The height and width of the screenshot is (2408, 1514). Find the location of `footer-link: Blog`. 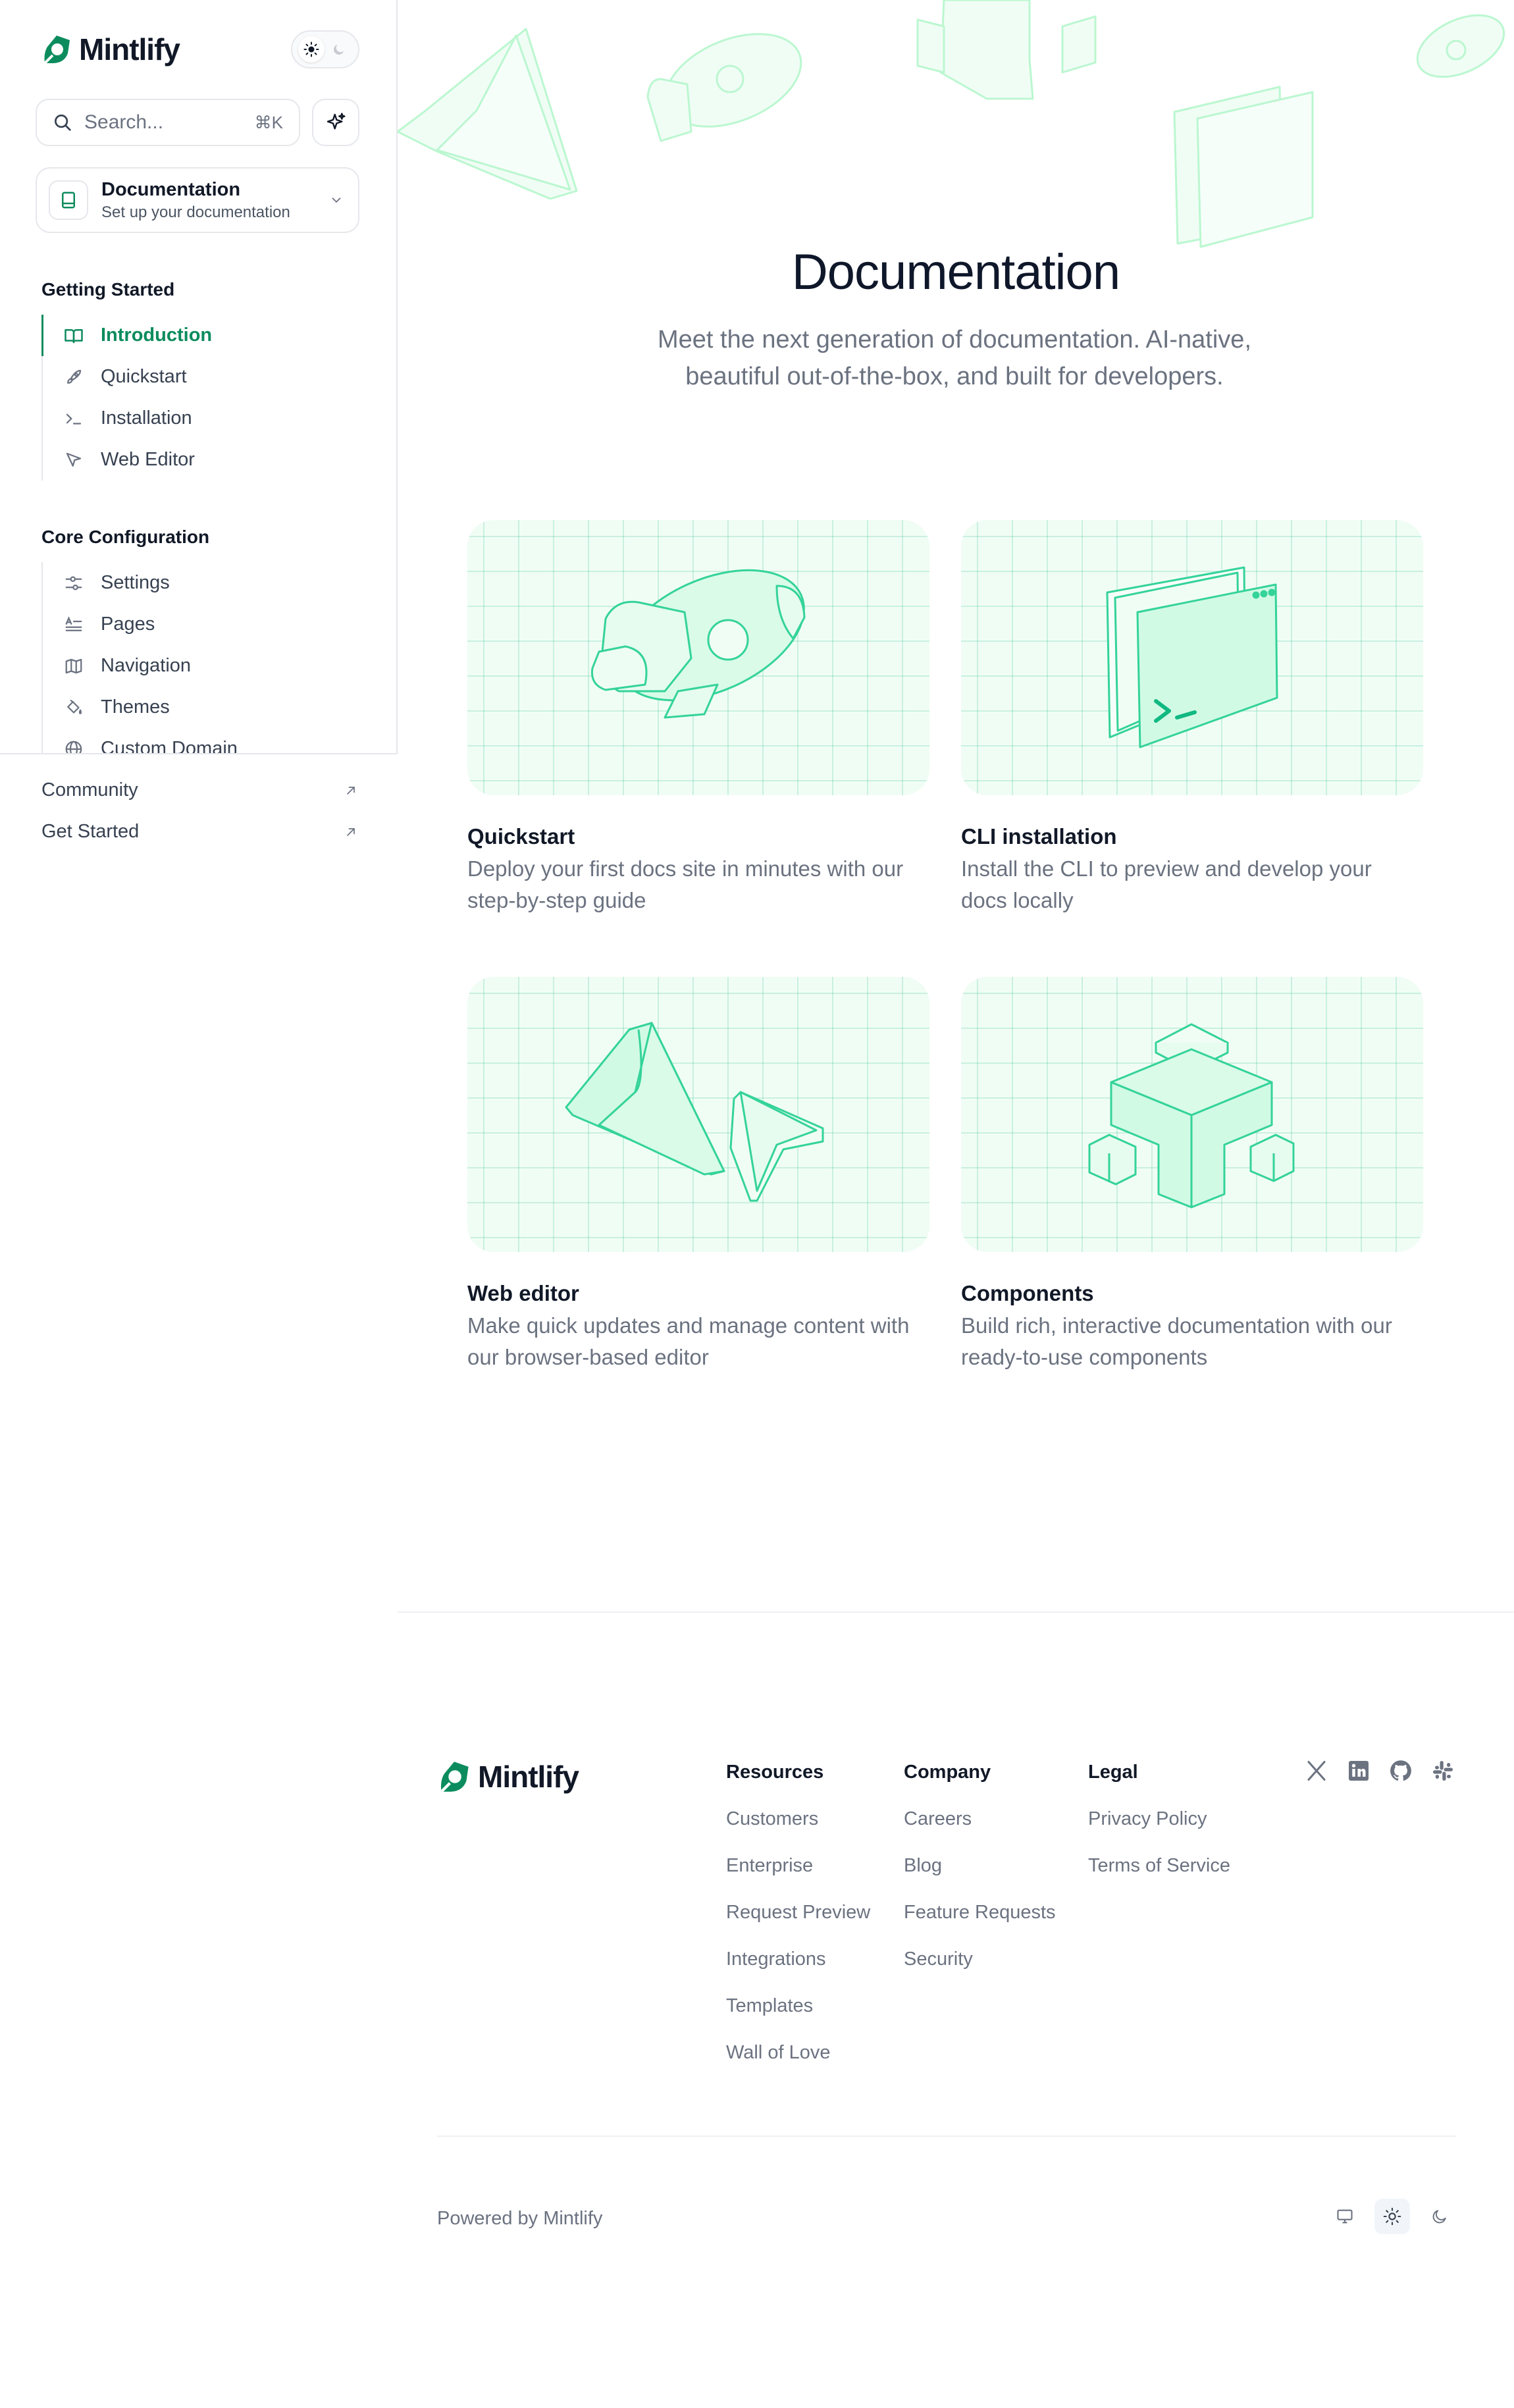

footer-link: Blog is located at coordinates (980, 1879).